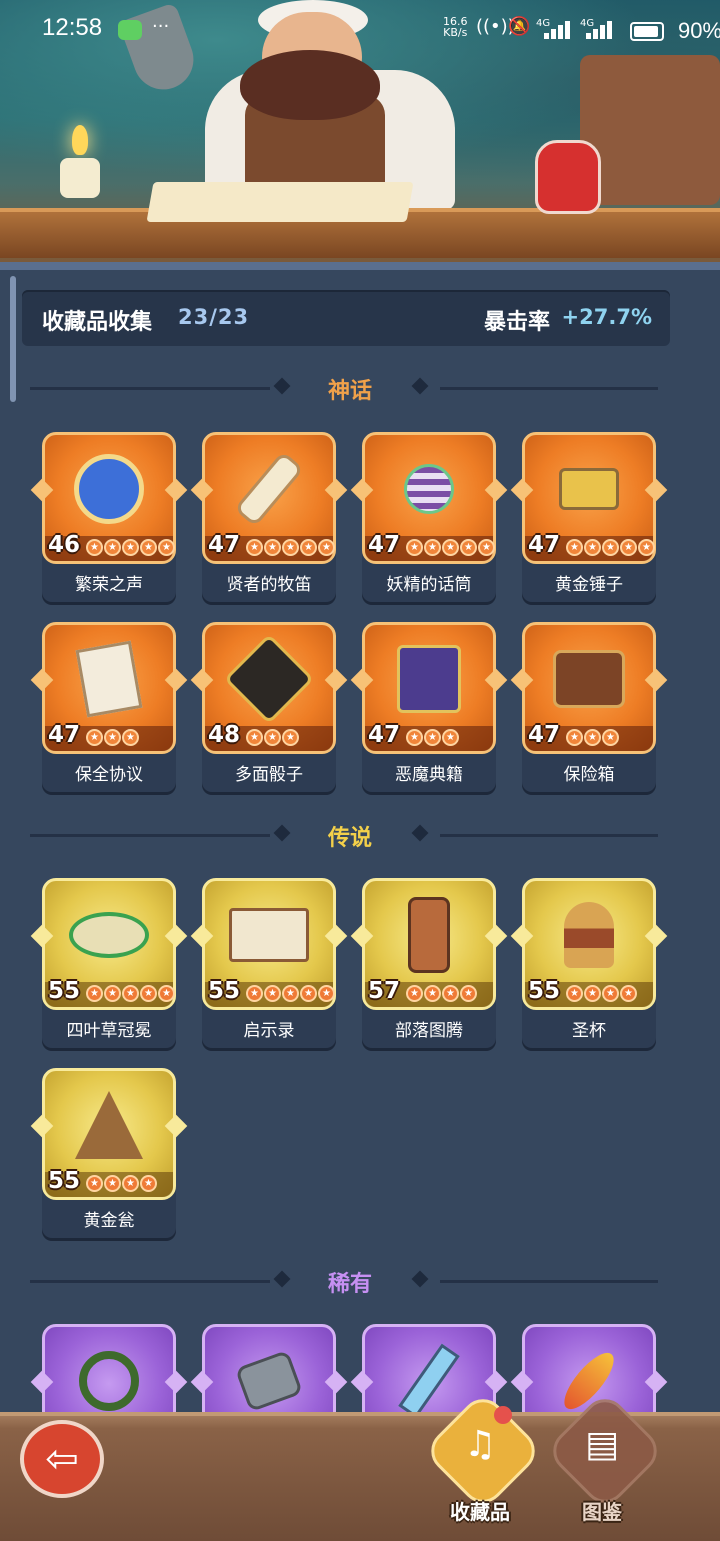 This screenshot has width=720, height=1541. What do you see at coordinates (650, 130) in the screenshot?
I see `chest-icon` at bounding box center [650, 130].